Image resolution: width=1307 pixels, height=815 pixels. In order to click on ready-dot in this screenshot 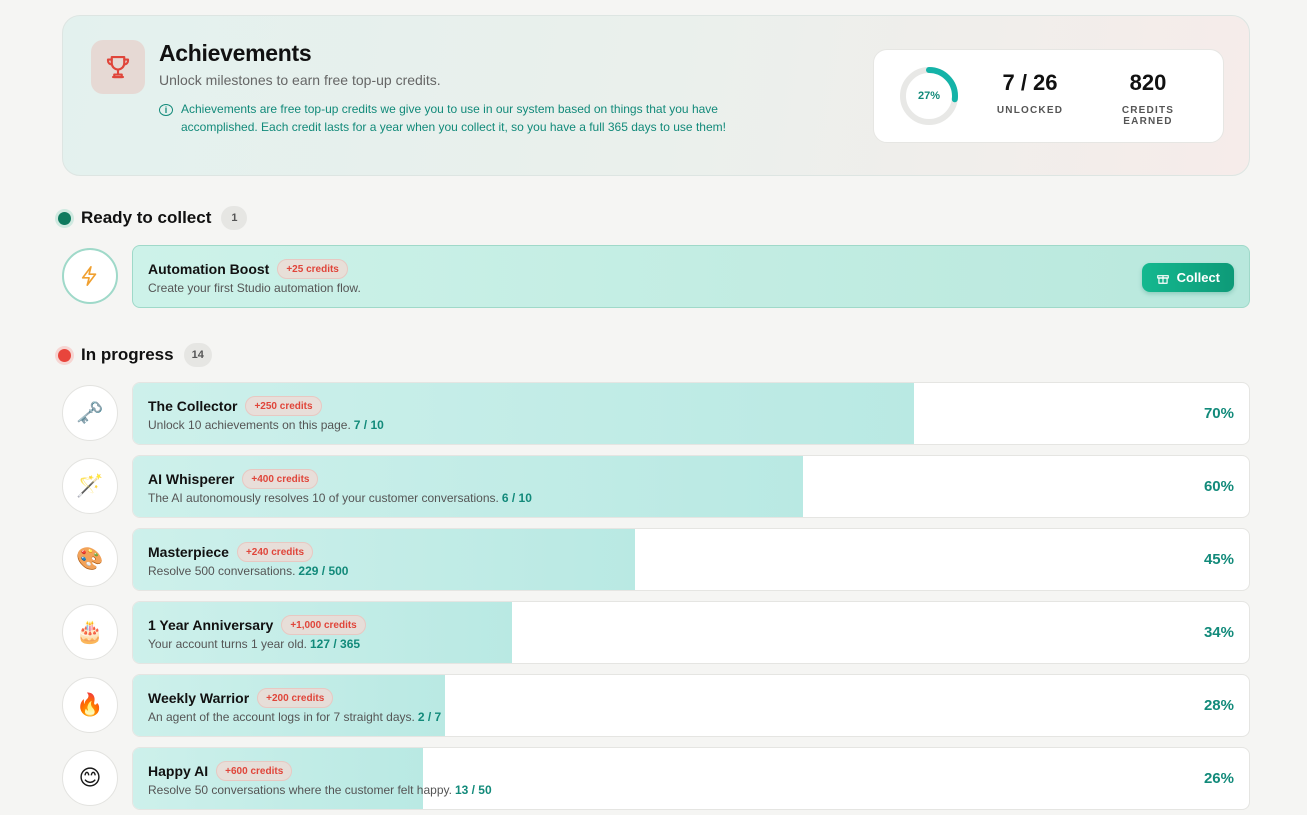, I will do `click(64, 218)`.